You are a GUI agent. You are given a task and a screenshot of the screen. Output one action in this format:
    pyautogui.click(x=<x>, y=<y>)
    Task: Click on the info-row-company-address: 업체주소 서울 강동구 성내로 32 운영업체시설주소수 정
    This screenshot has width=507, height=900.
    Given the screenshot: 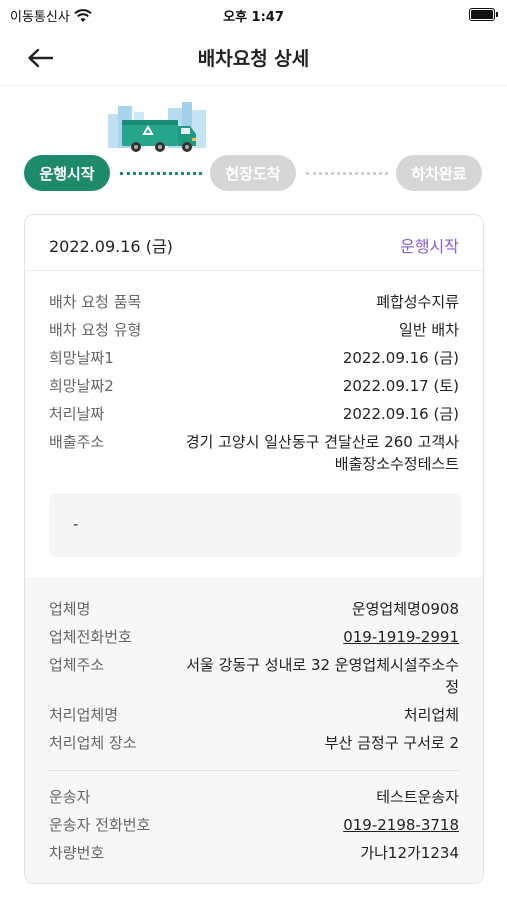 What is the action you would take?
    pyautogui.click(x=254, y=676)
    